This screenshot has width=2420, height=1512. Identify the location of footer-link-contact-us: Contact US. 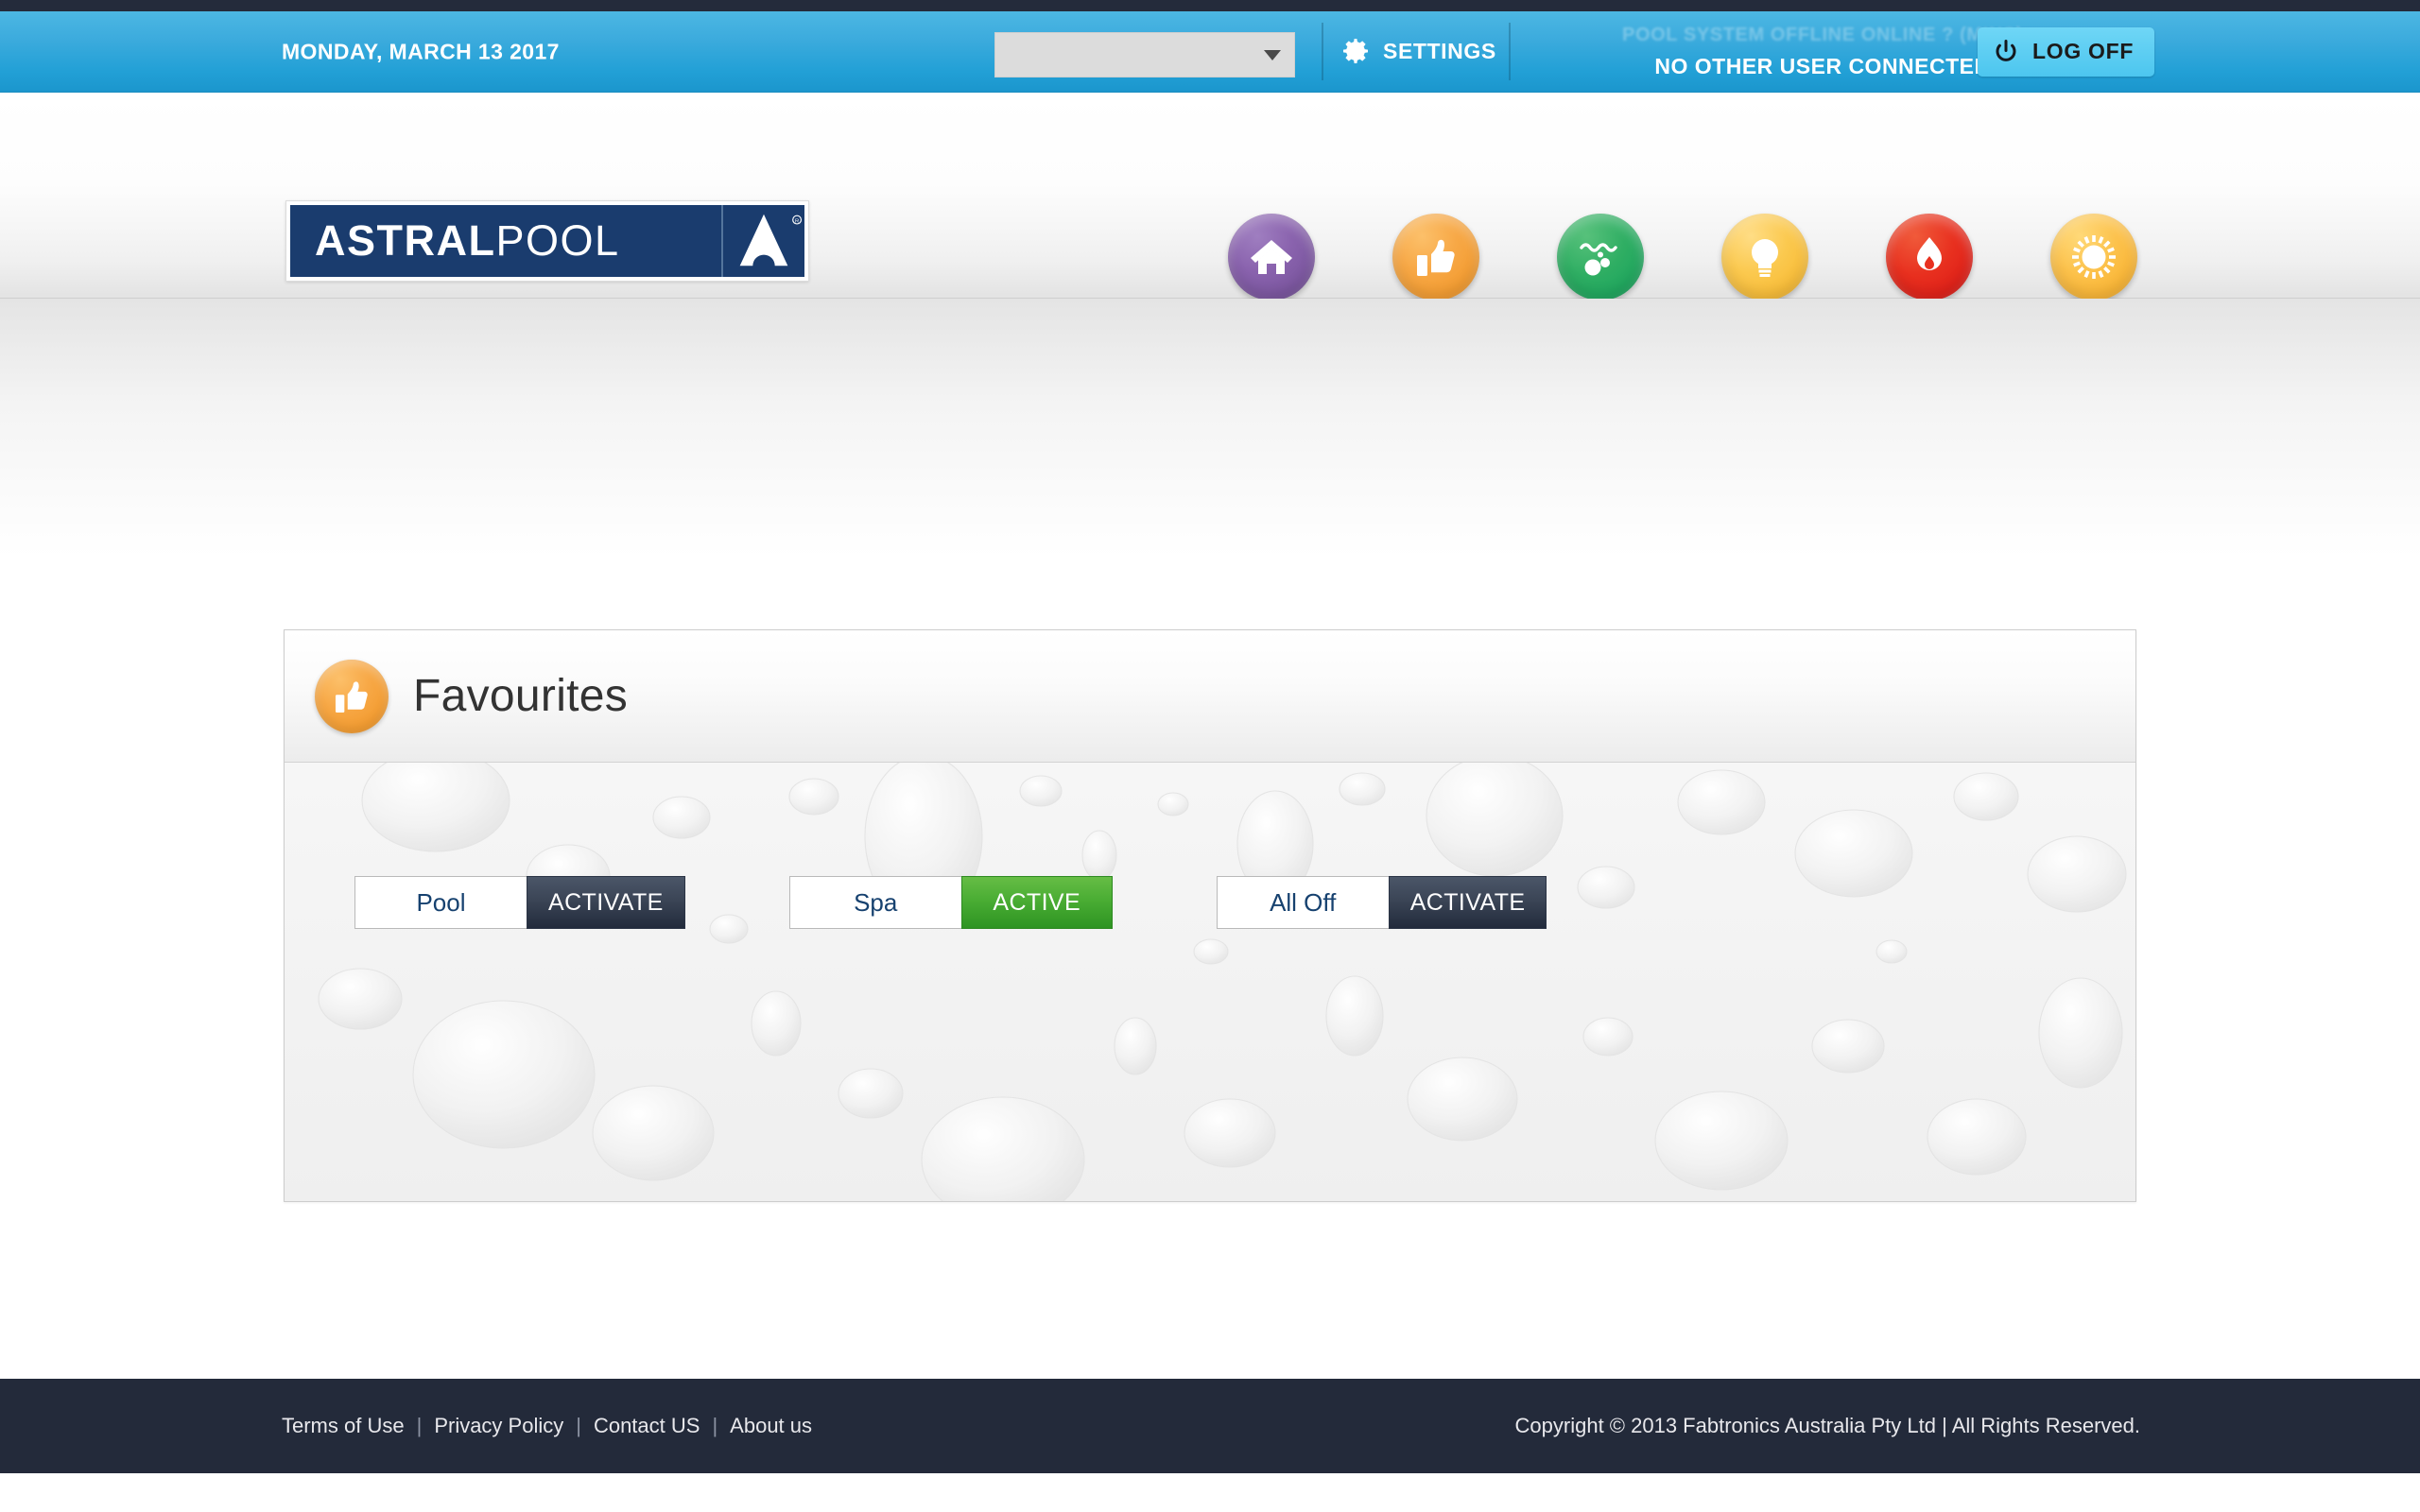
(647, 1426).